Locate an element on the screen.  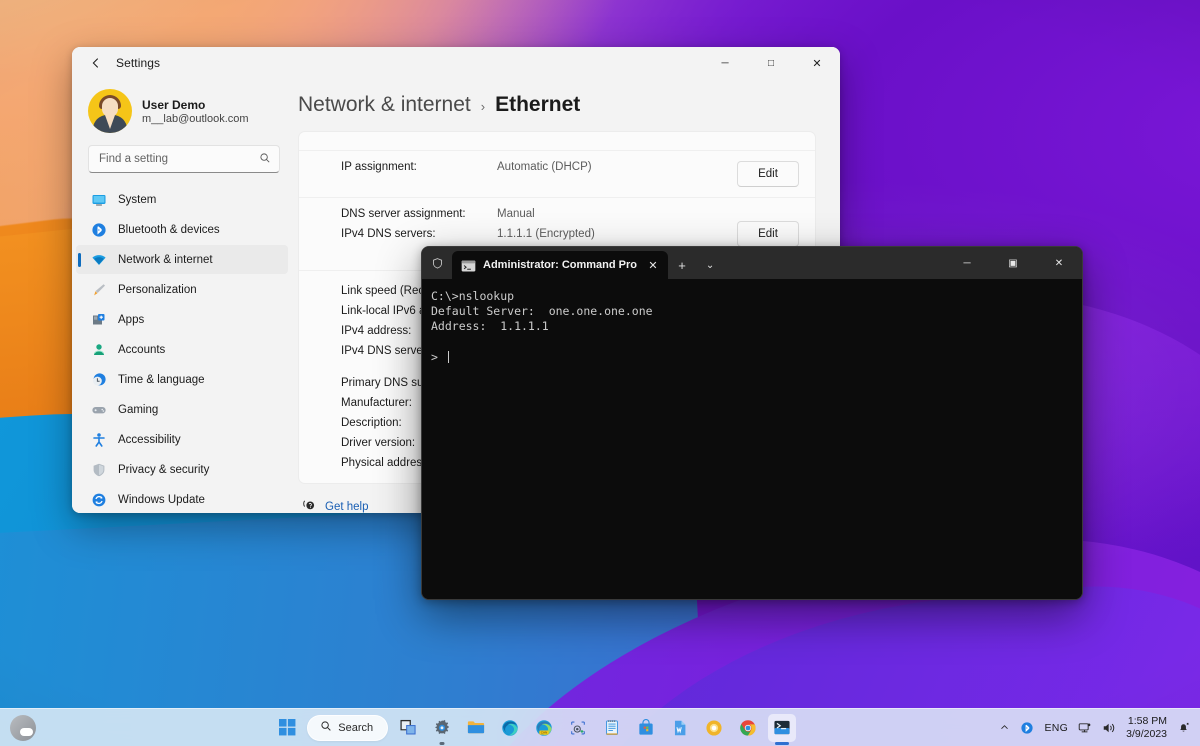
sidebar-item-accessibility: Accessibility is located at coordinates (182, 439).